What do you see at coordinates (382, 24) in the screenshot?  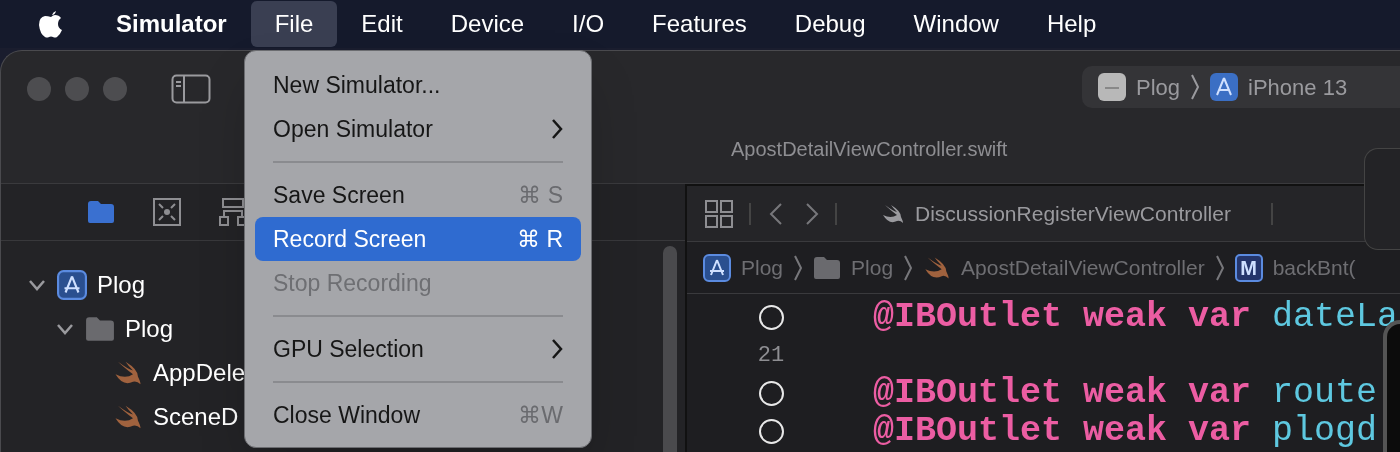 I see `menu-bar-item: Edit` at bounding box center [382, 24].